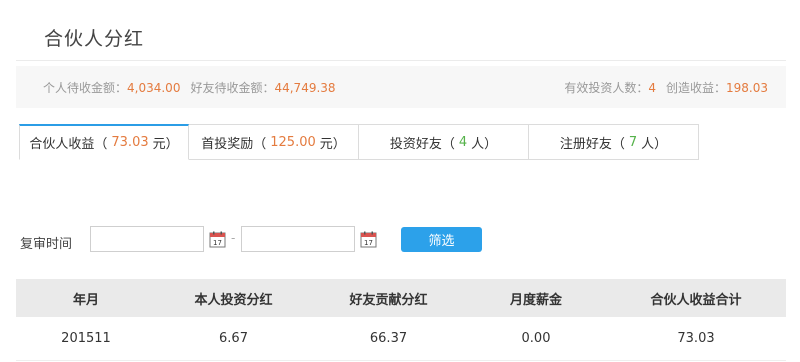 The height and width of the screenshot is (362, 800). Describe the element at coordinates (463, 142) in the screenshot. I see `tab-value: 4` at that location.